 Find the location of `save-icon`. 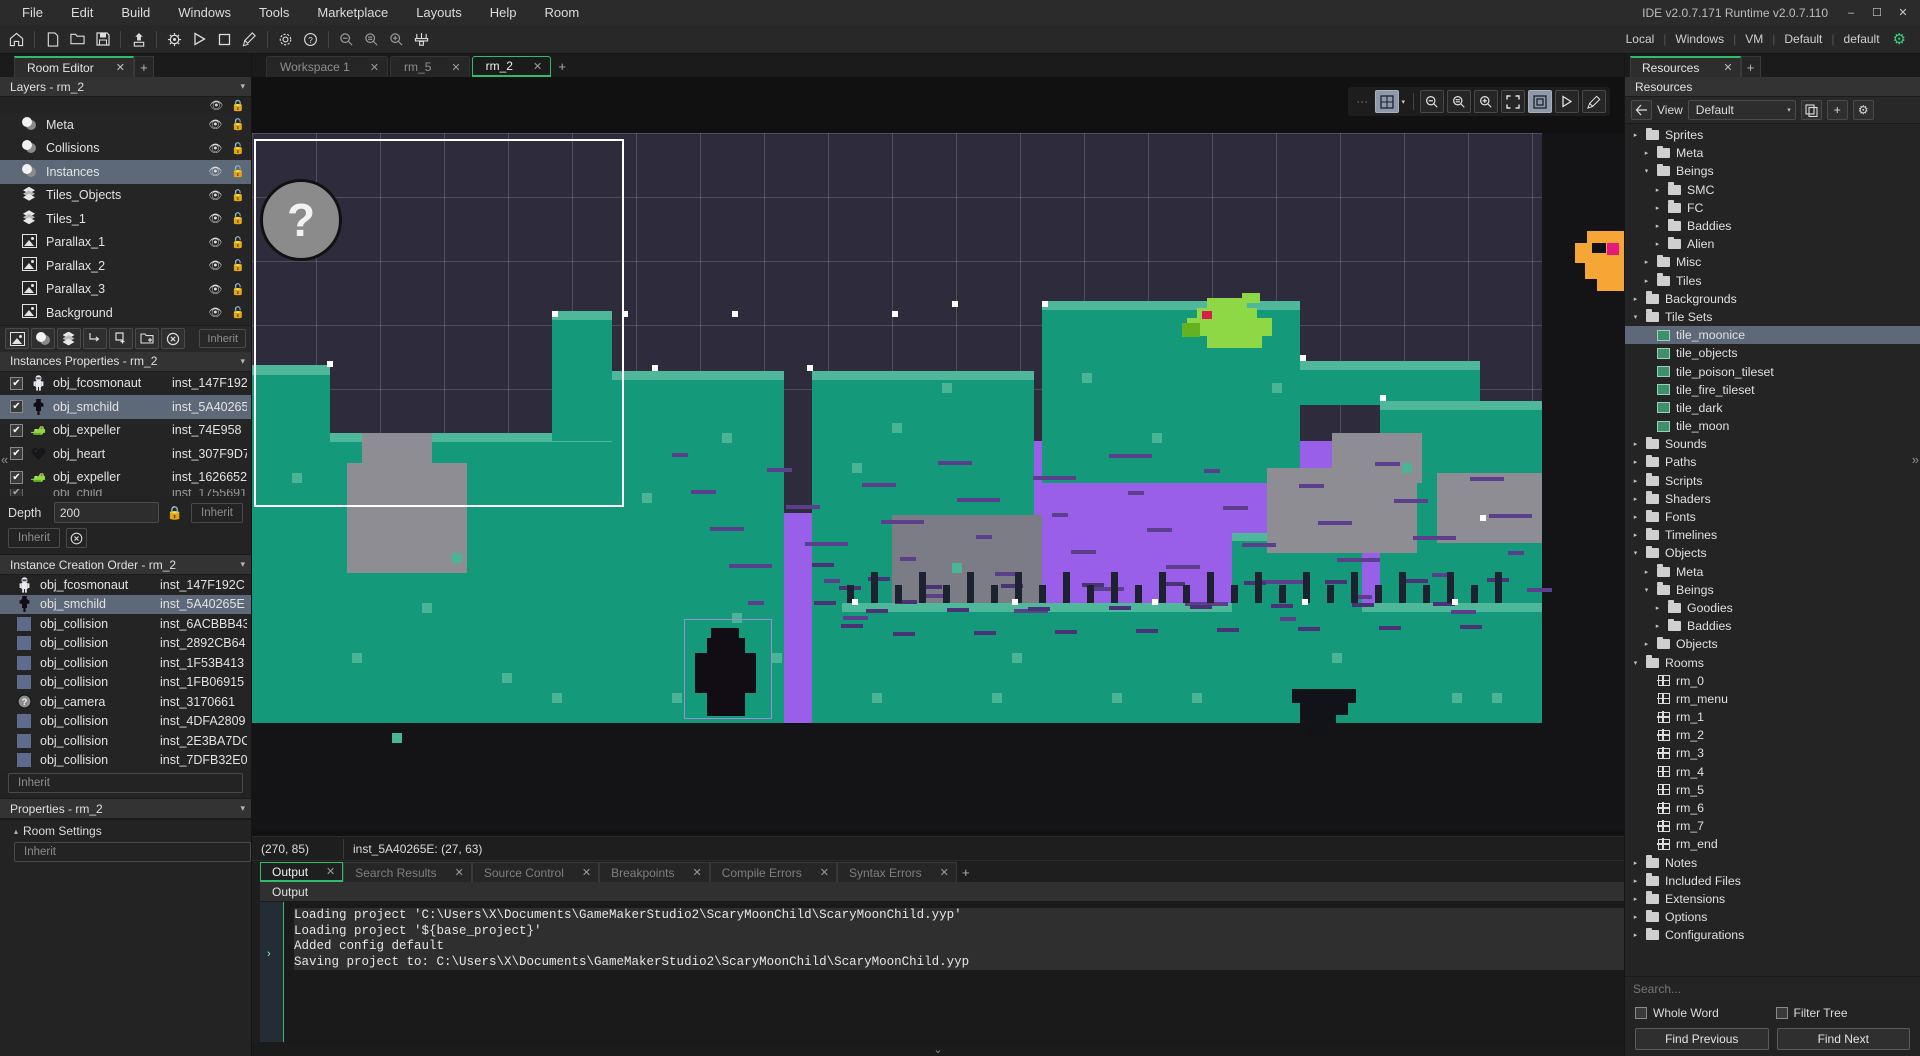

save-icon is located at coordinates (102, 39).